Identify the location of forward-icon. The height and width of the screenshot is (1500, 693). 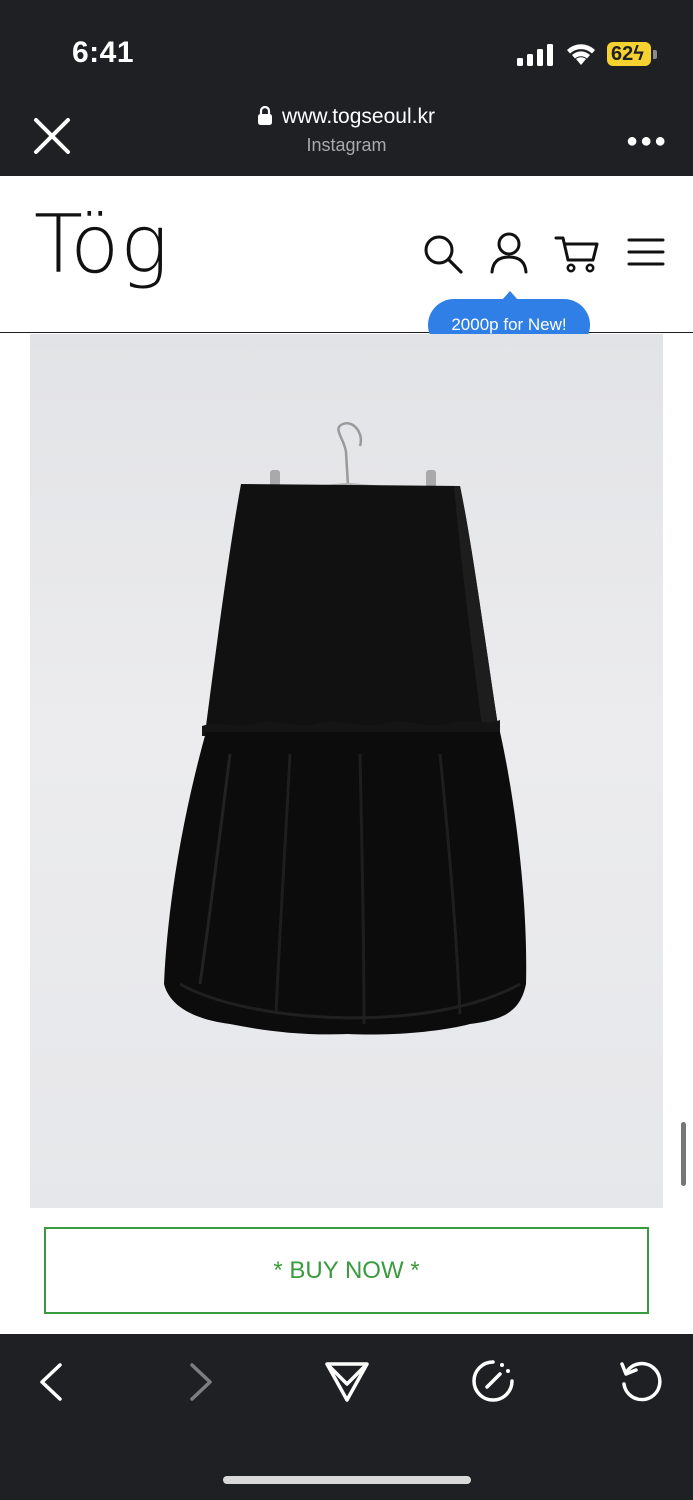
(201, 1382).